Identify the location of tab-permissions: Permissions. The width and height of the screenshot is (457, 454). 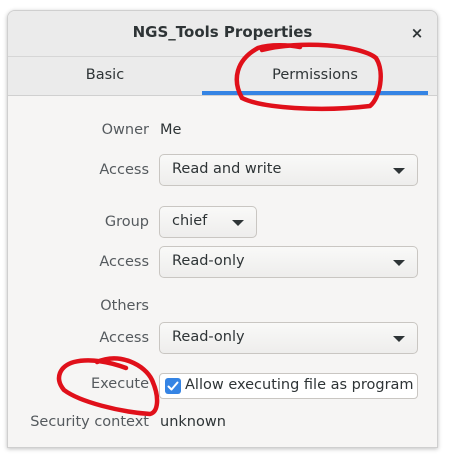
(315, 76).